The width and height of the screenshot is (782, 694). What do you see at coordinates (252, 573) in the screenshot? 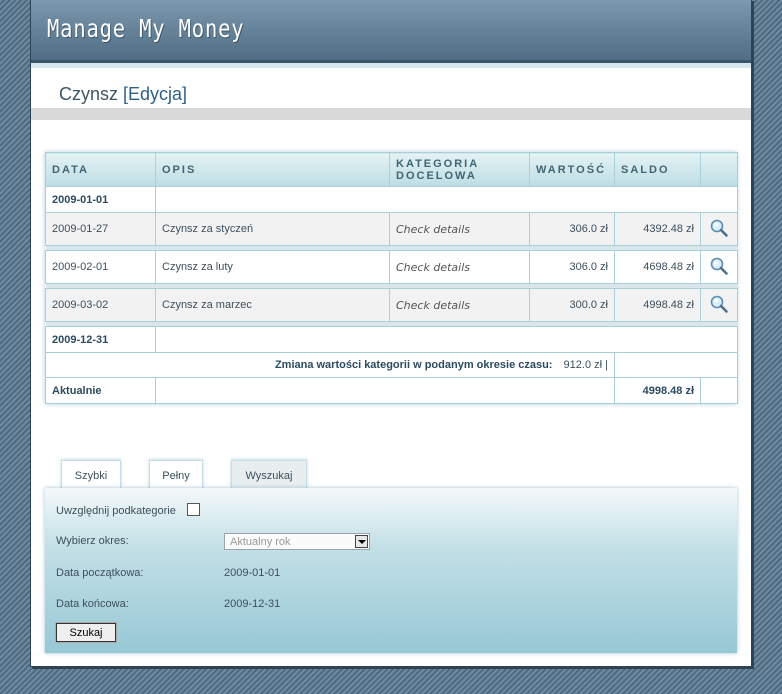
I see `start-date-value: 2009-01-01` at bounding box center [252, 573].